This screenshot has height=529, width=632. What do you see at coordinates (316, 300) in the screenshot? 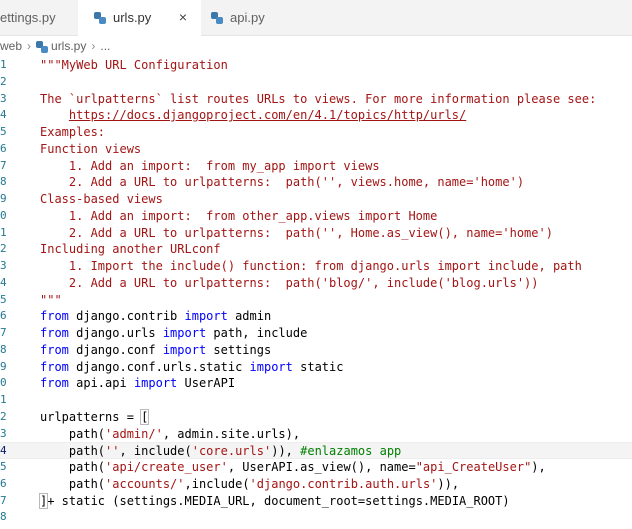
I see `code-line: 5 """` at bounding box center [316, 300].